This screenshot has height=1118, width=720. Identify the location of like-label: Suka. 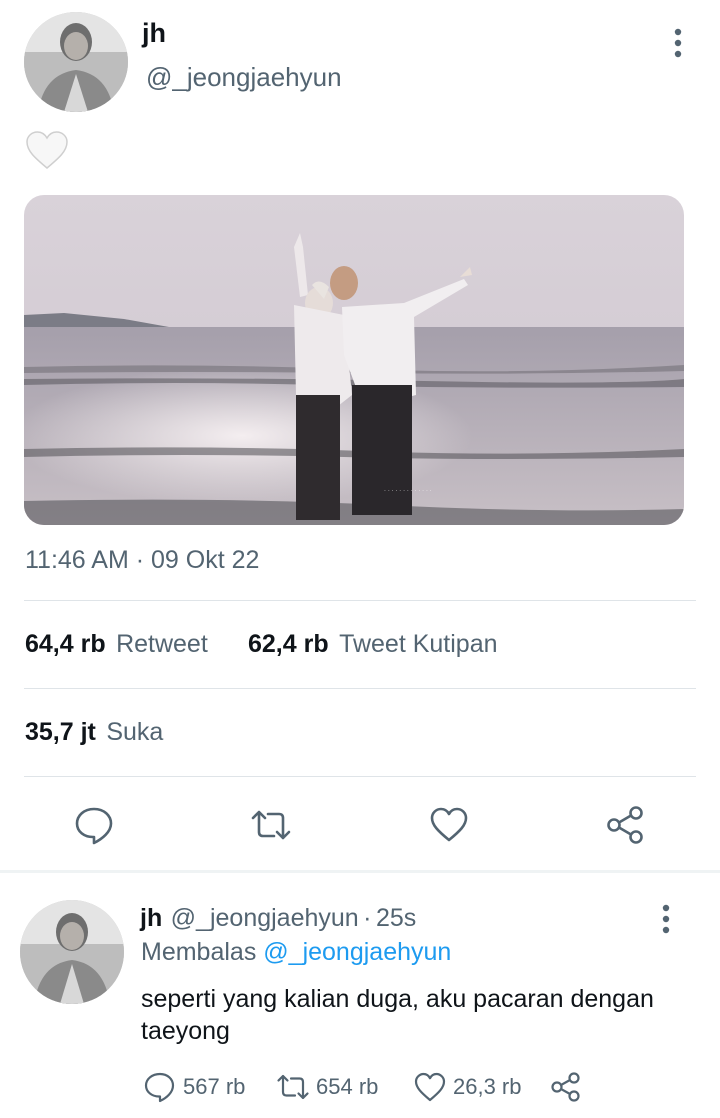
(135, 732).